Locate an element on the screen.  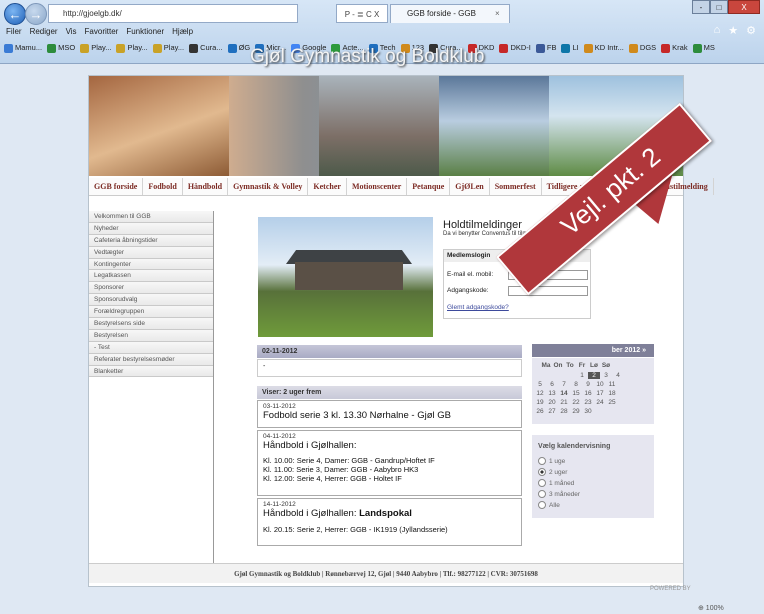
menu-item-filer: Filer is located at coordinates (14, 32).